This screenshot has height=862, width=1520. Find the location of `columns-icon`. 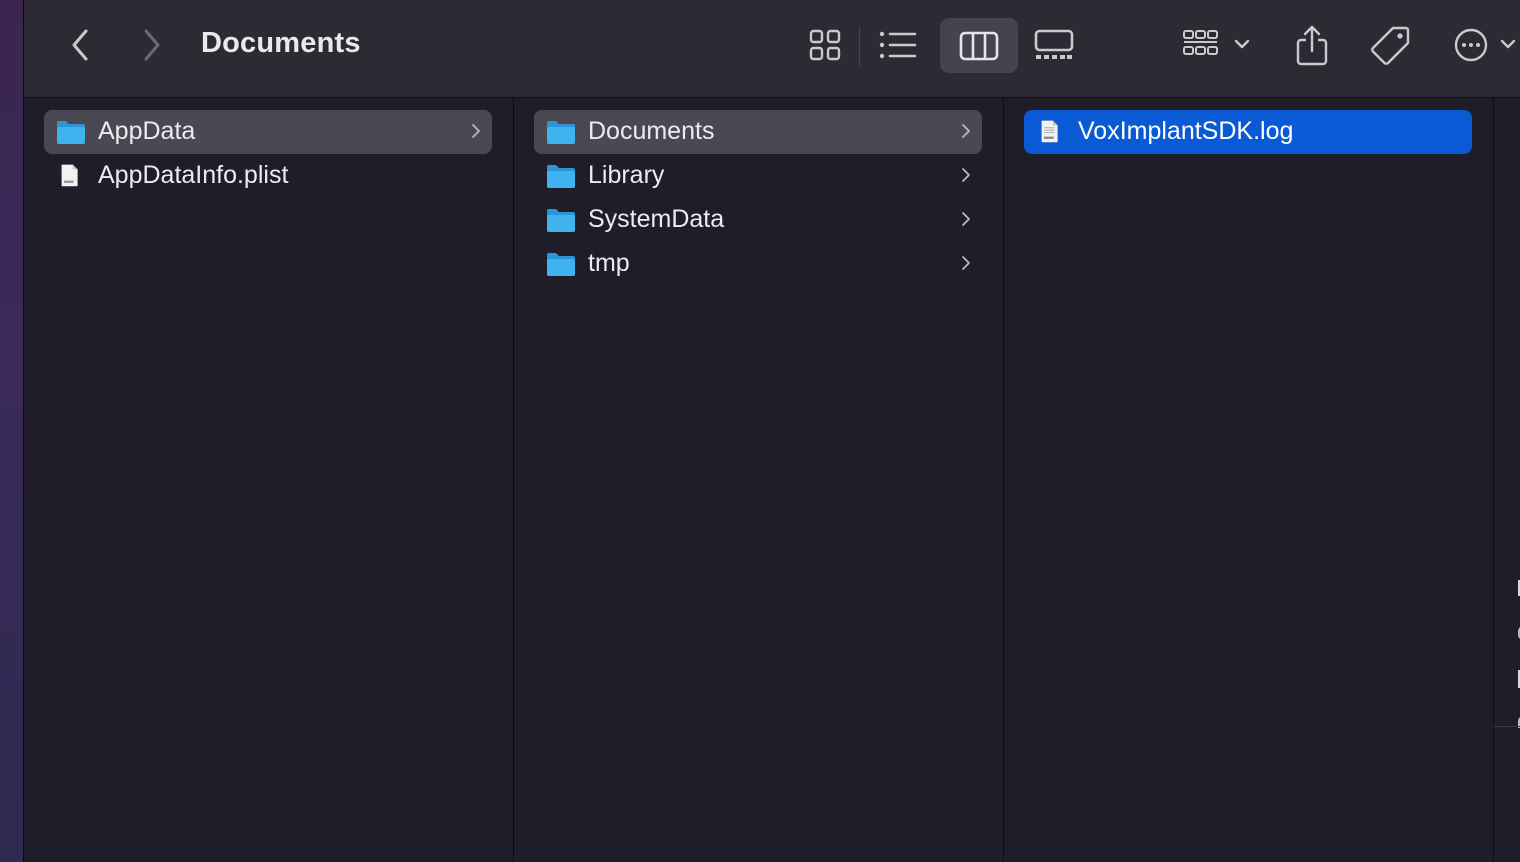

columns-icon is located at coordinates (979, 45).